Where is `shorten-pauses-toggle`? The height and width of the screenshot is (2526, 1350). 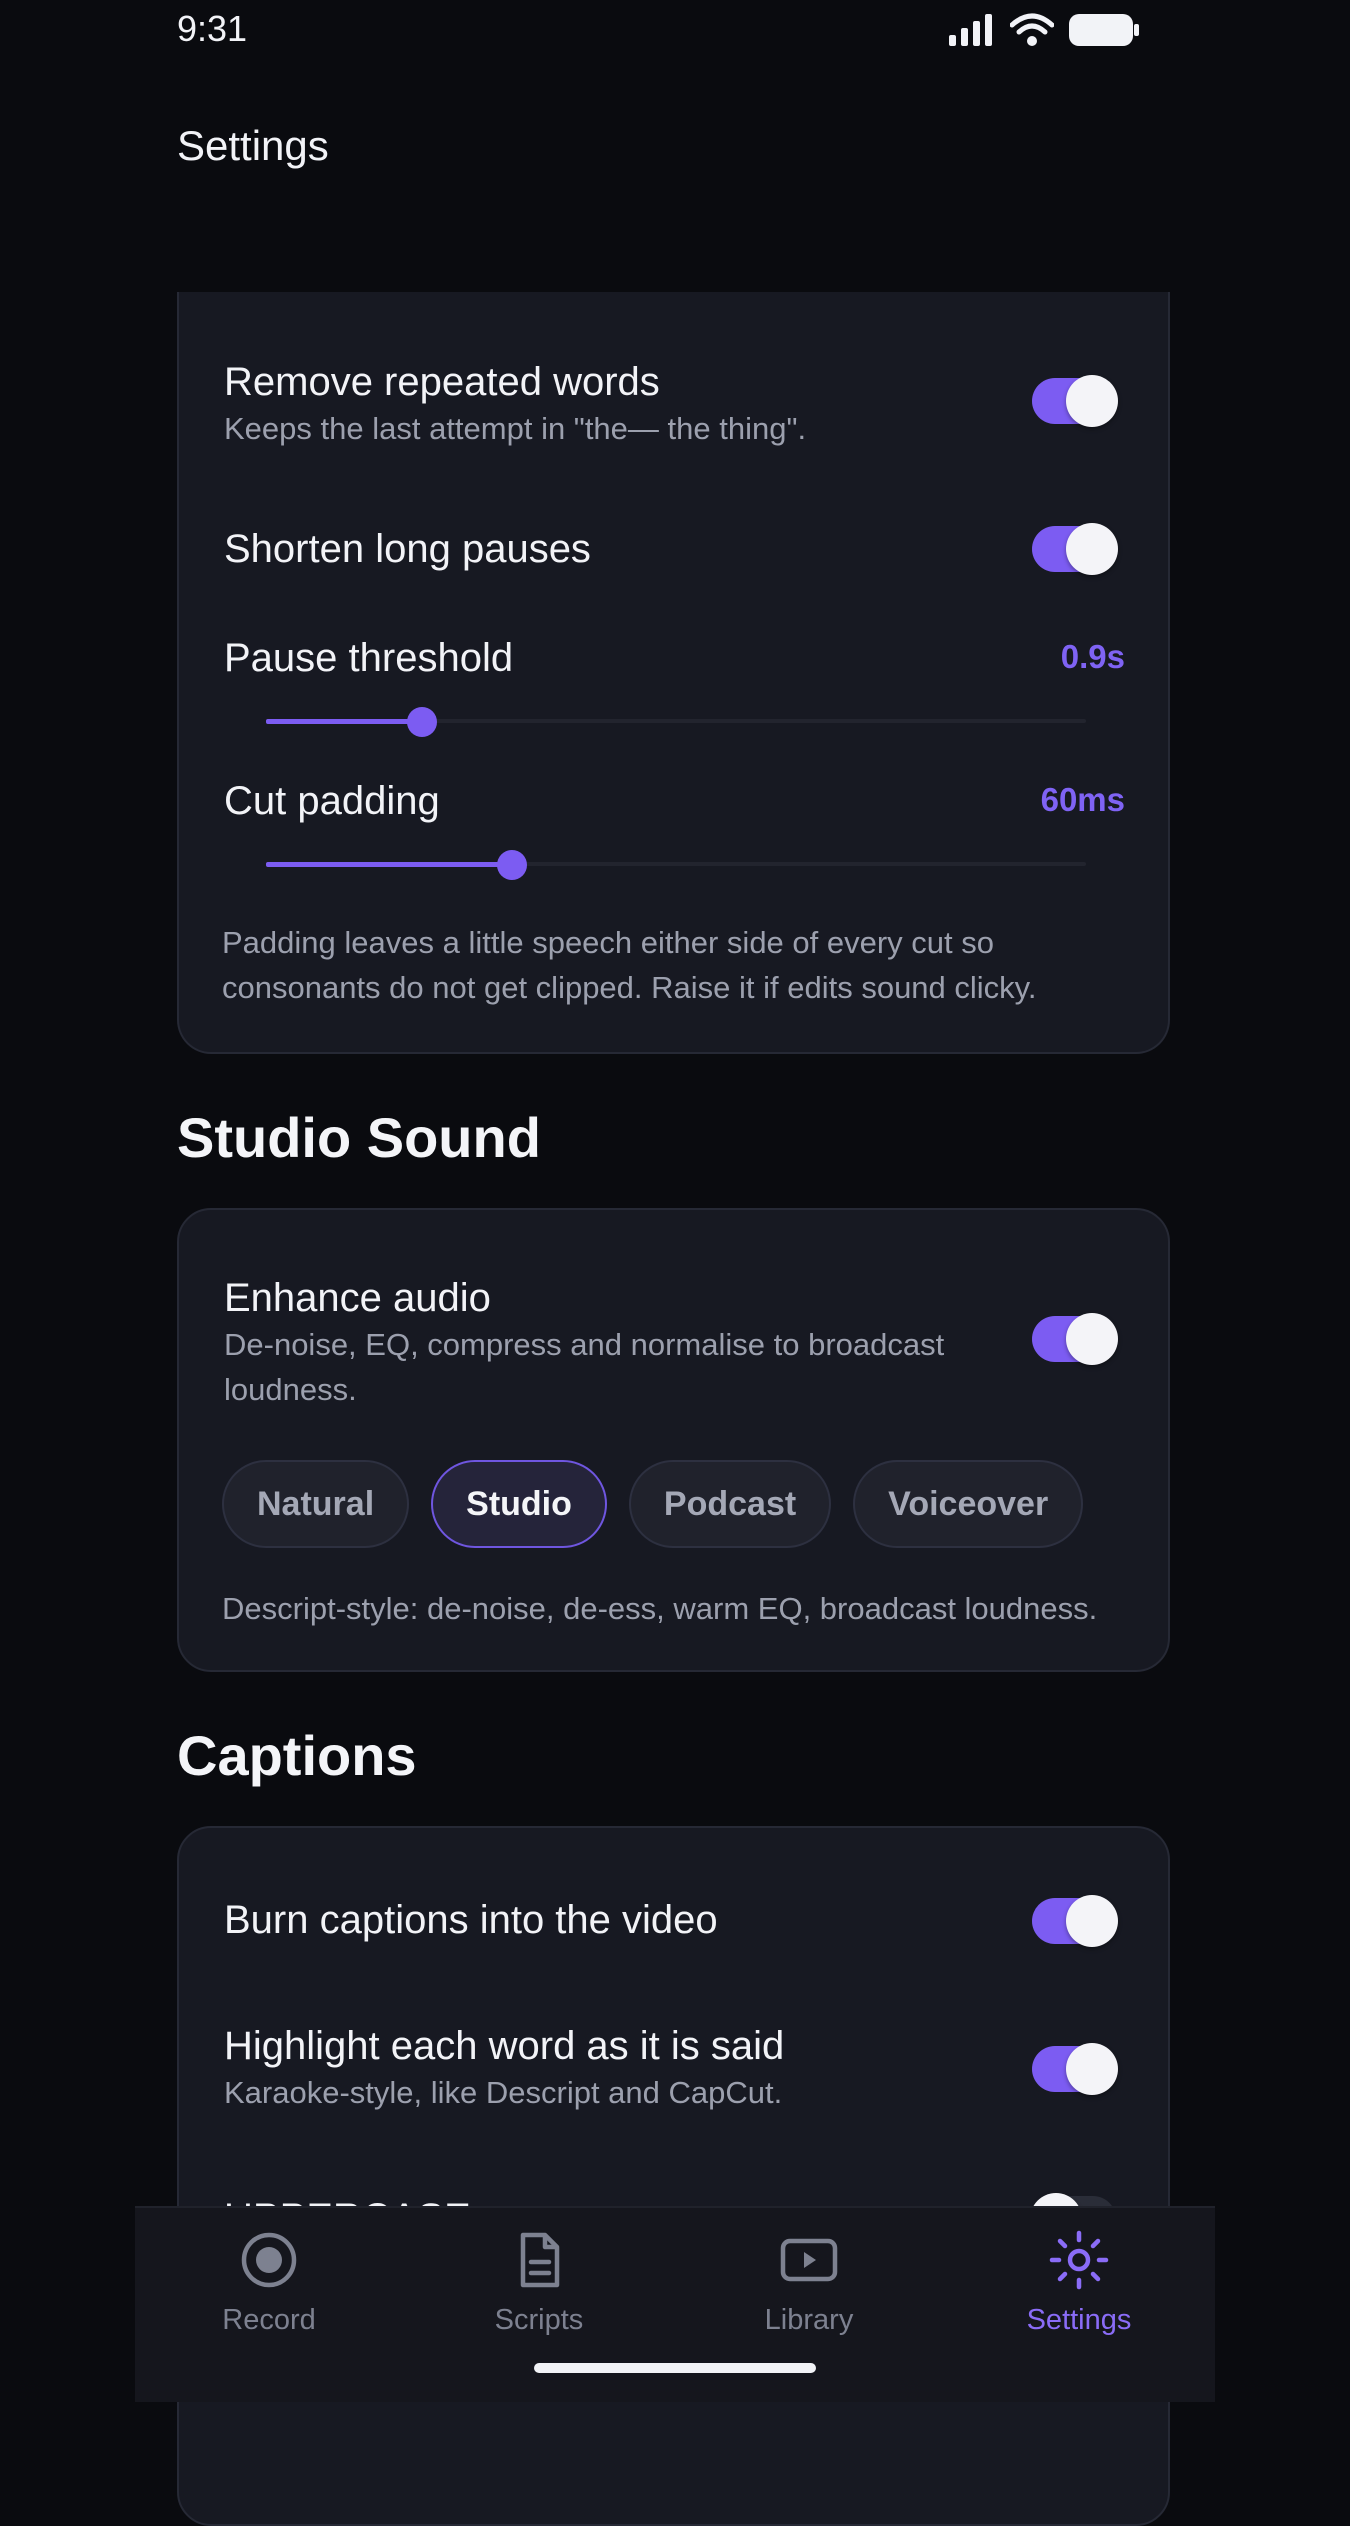
shorten-pauses-toggle is located at coordinates (1075, 549).